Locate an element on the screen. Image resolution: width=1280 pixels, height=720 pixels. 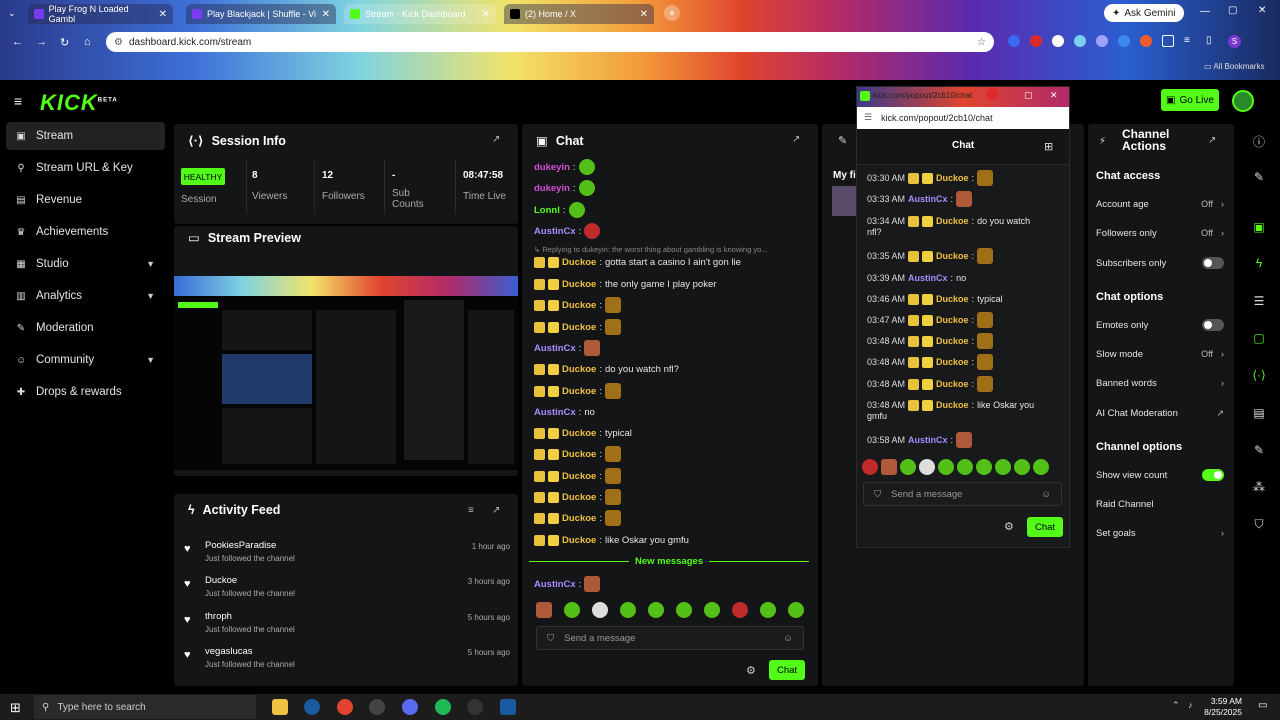
info-icon: ⓘ is located at coordinates (1259, 141).